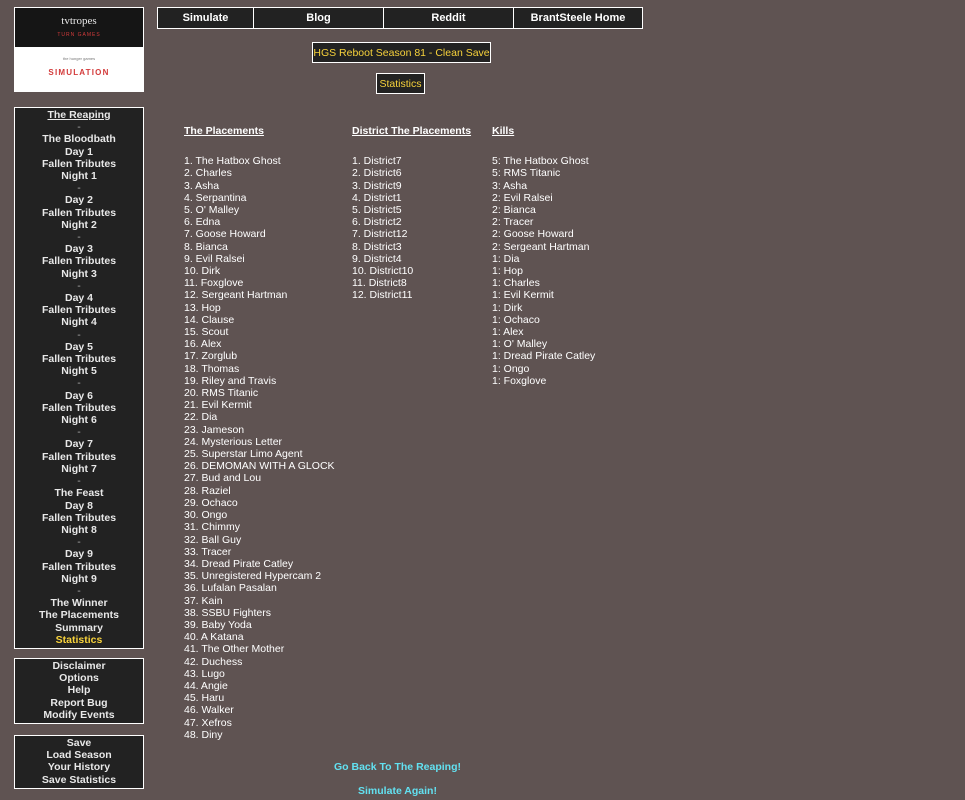 The width and height of the screenshot is (965, 800). What do you see at coordinates (212, 527) in the screenshot?
I see `placement-row: 31. Chimmy` at bounding box center [212, 527].